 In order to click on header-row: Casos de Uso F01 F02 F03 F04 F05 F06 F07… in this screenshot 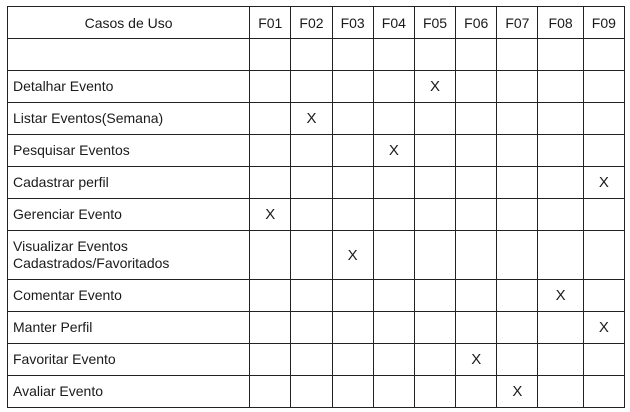, I will do `click(316, 22)`.